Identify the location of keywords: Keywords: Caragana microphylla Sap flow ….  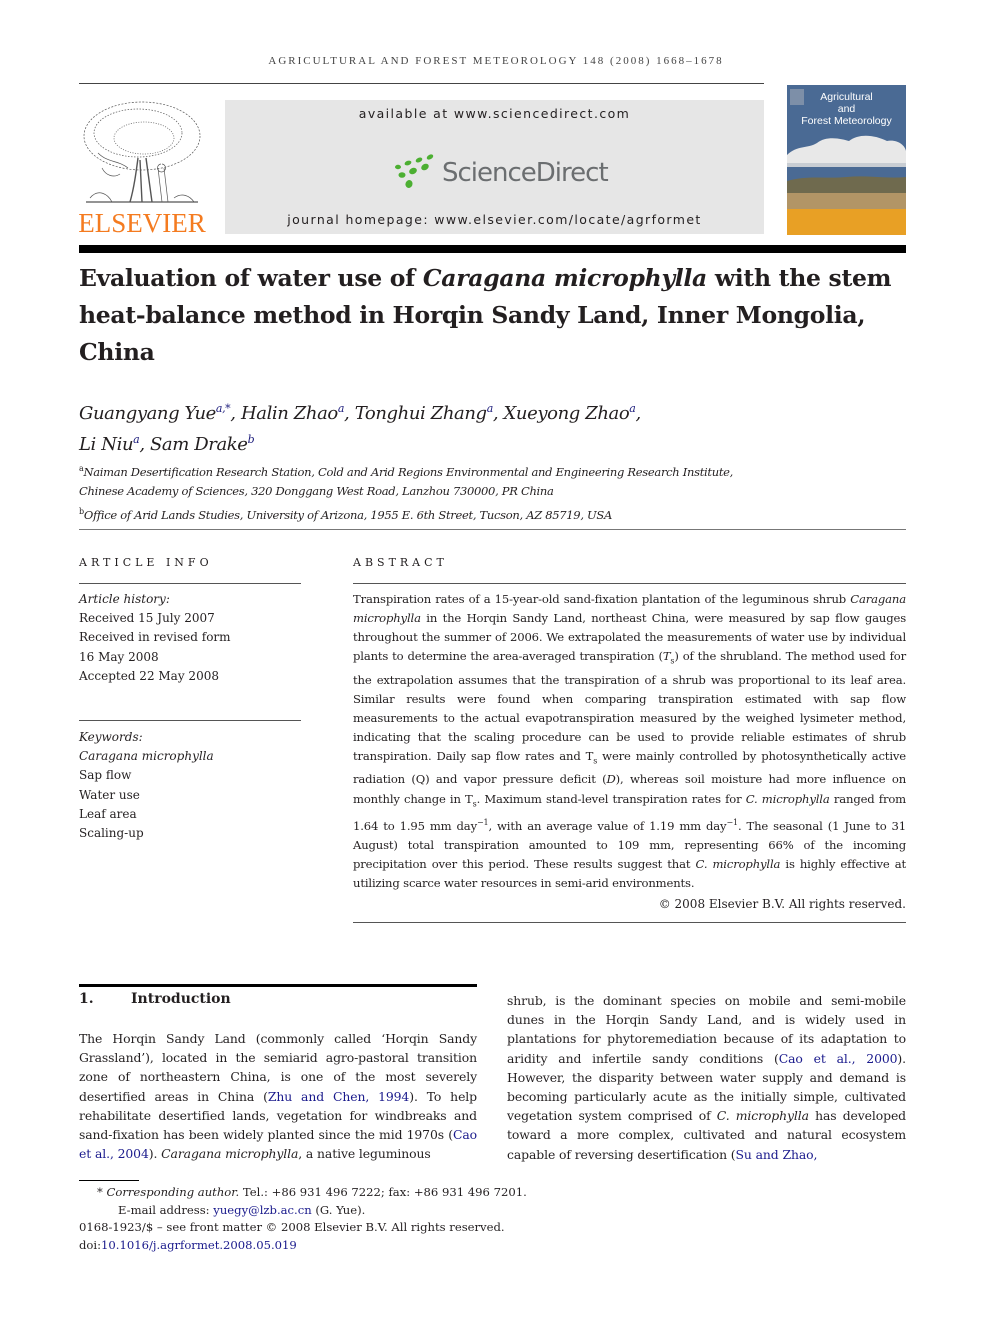
(194, 785).